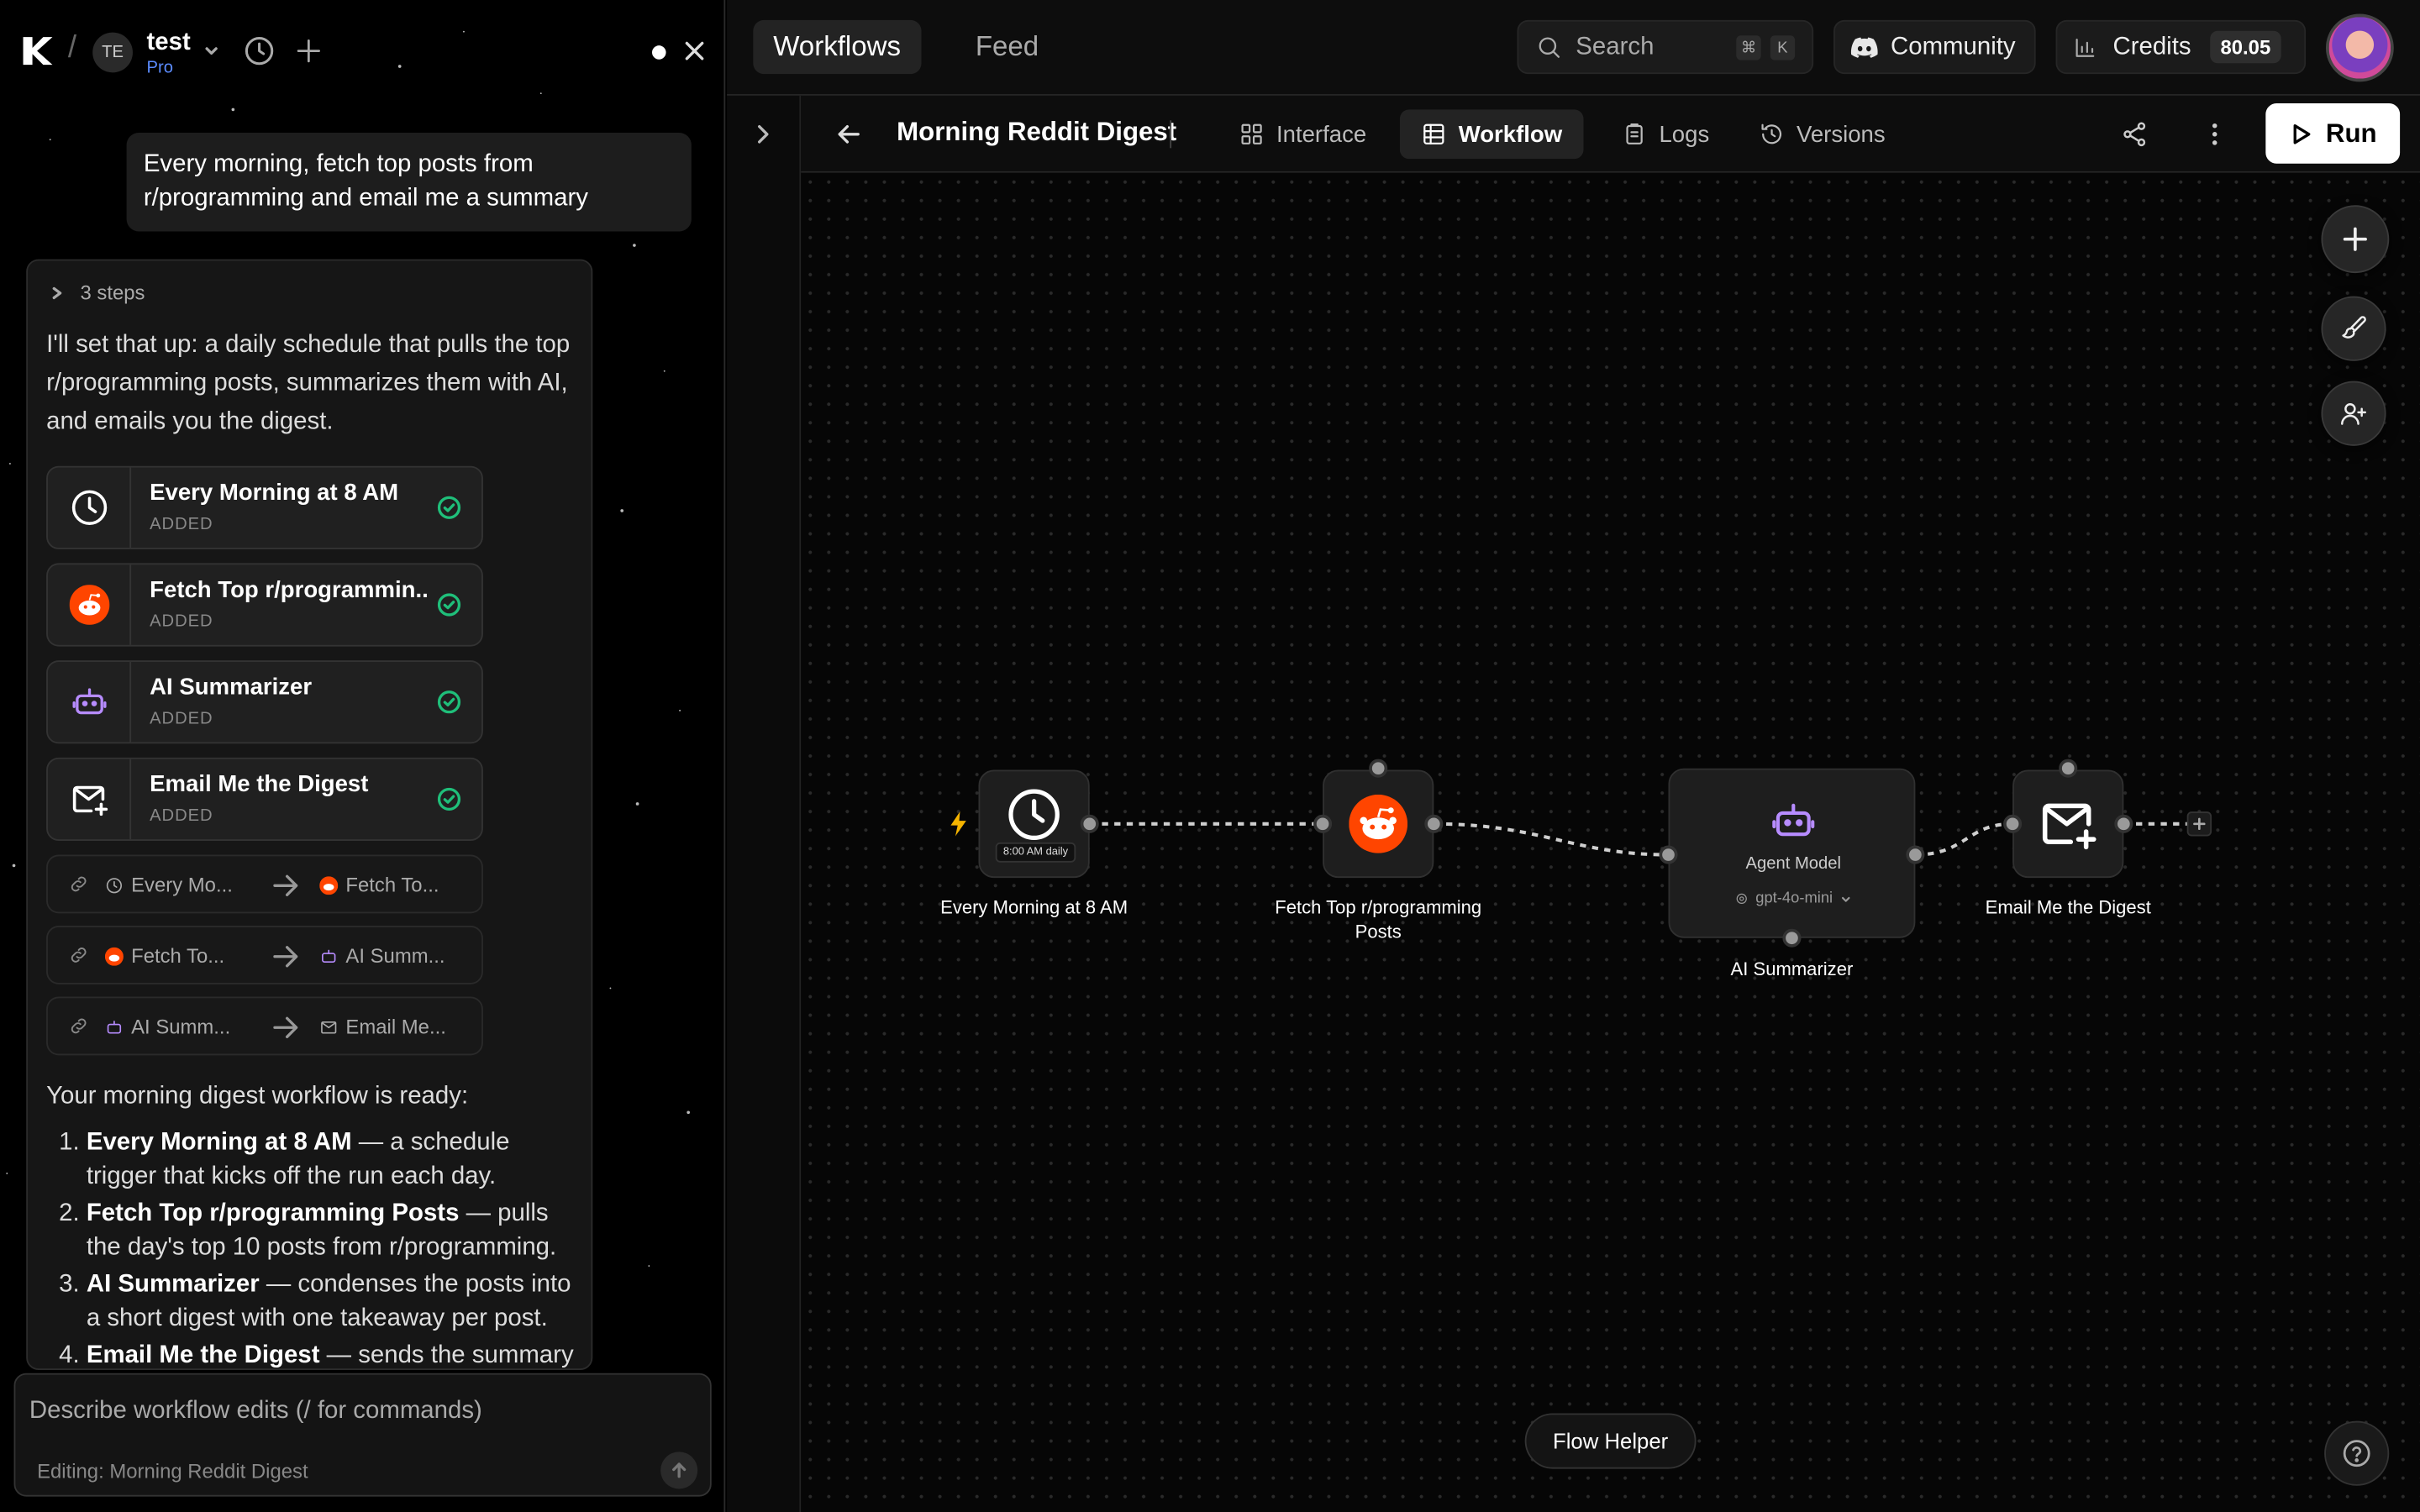 Image resolution: width=2420 pixels, height=1512 pixels. Describe the element at coordinates (259, 50) in the screenshot. I see `history-icon` at that location.